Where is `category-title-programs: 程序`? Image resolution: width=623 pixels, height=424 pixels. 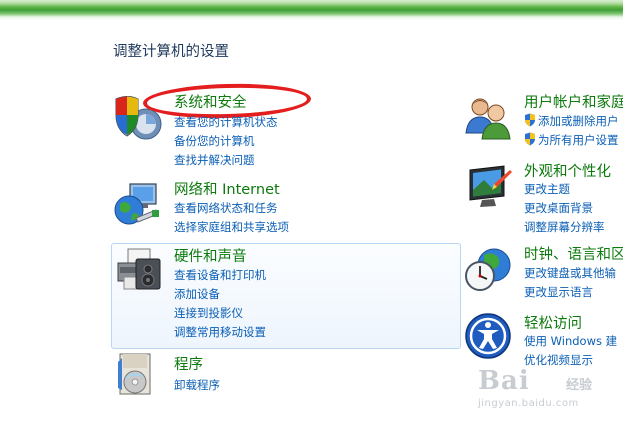
category-title-programs: 程序 is located at coordinates (188, 363).